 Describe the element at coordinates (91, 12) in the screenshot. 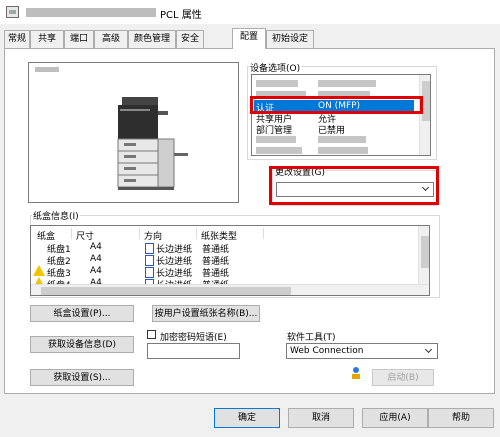

I see `printer-name-redacted` at that location.